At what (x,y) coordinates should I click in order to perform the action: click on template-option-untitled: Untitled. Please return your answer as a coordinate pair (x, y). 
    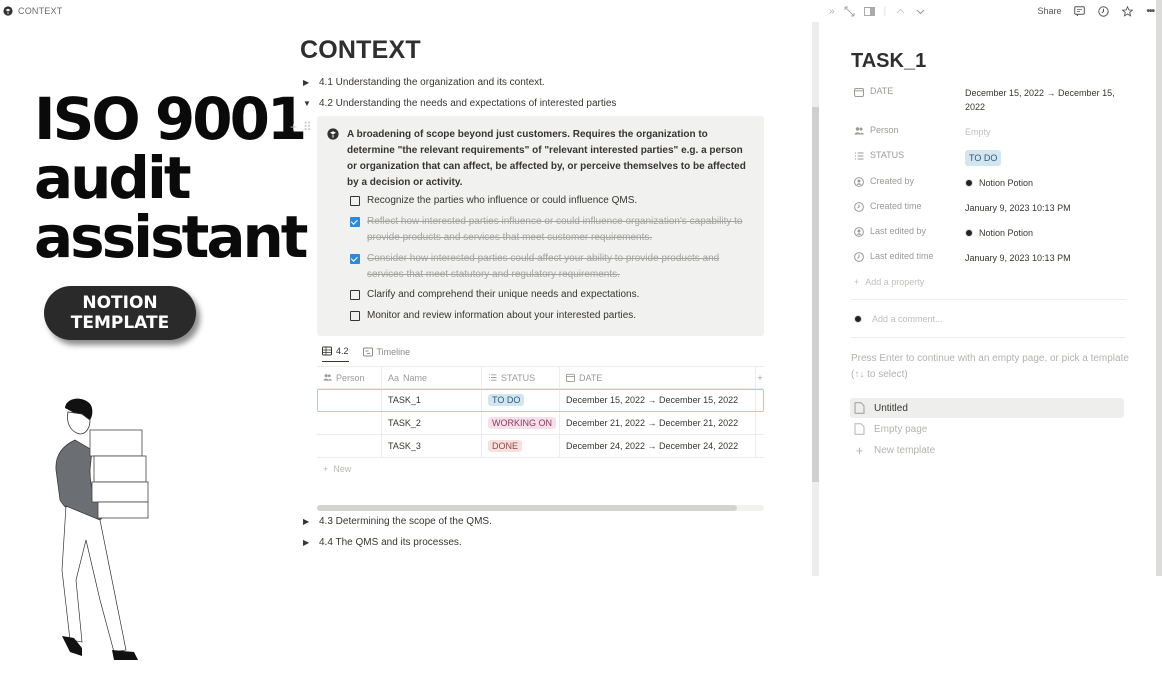
    Looking at the image, I should click on (987, 408).